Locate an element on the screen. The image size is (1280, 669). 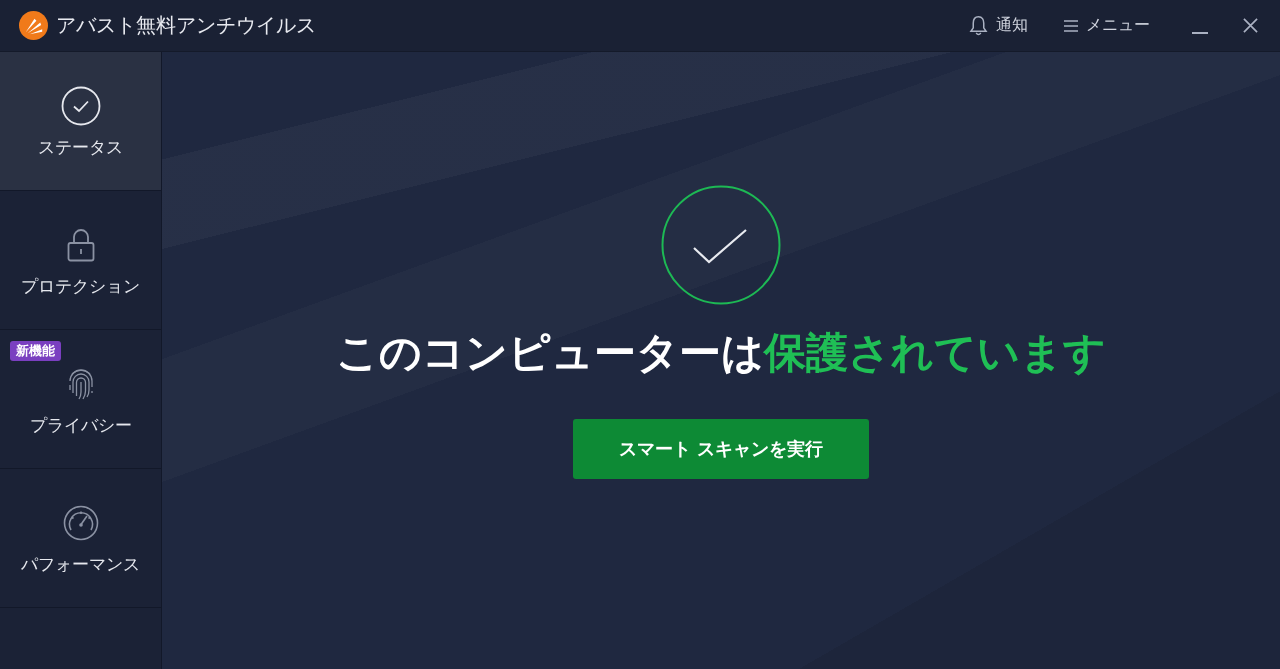
new-feature-badge: 新機能 is located at coordinates (35, 351).